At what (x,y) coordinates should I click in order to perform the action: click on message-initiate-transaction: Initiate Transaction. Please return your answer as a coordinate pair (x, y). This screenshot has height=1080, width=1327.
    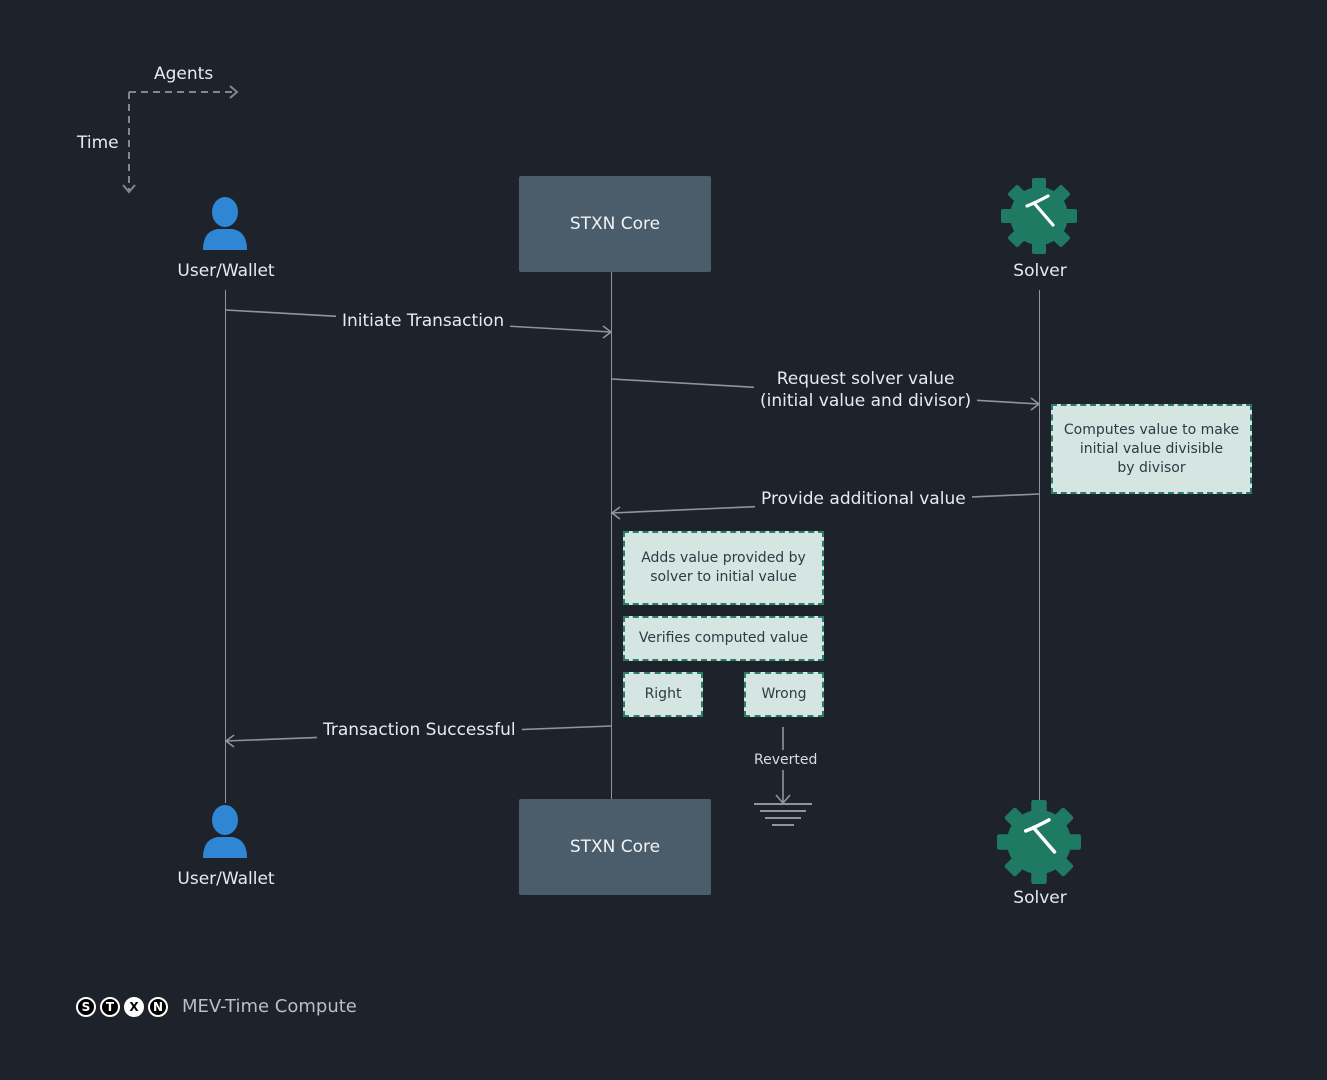
    Looking at the image, I should click on (423, 321).